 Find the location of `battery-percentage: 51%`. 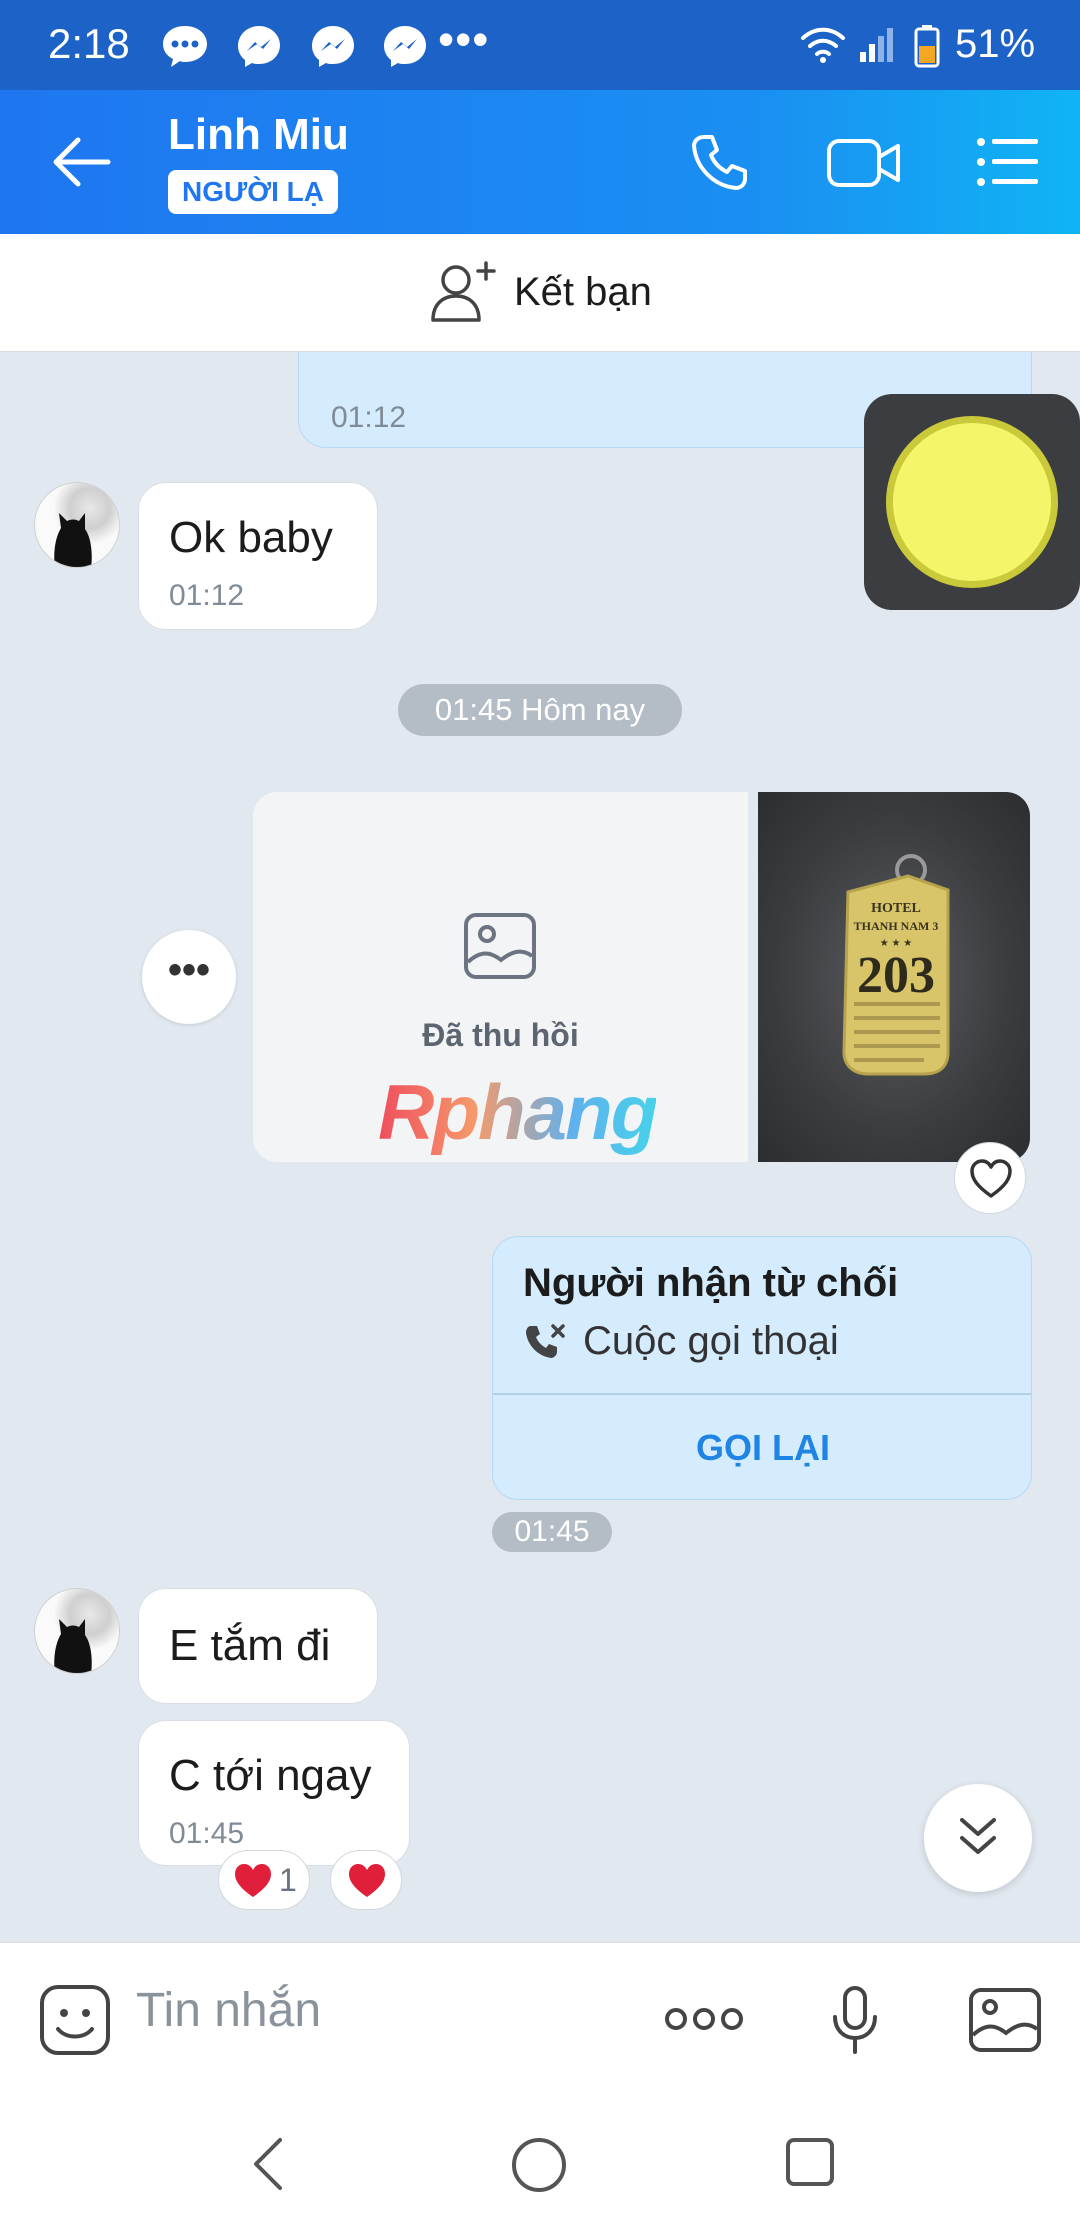

battery-percentage: 51% is located at coordinates (995, 44).